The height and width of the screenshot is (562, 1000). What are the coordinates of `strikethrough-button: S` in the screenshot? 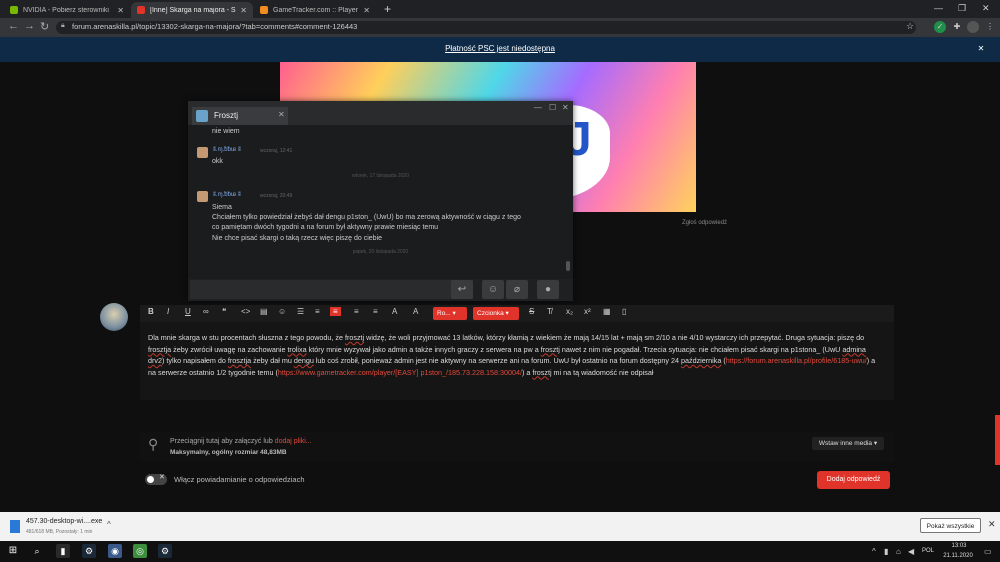 It's located at (531, 311).